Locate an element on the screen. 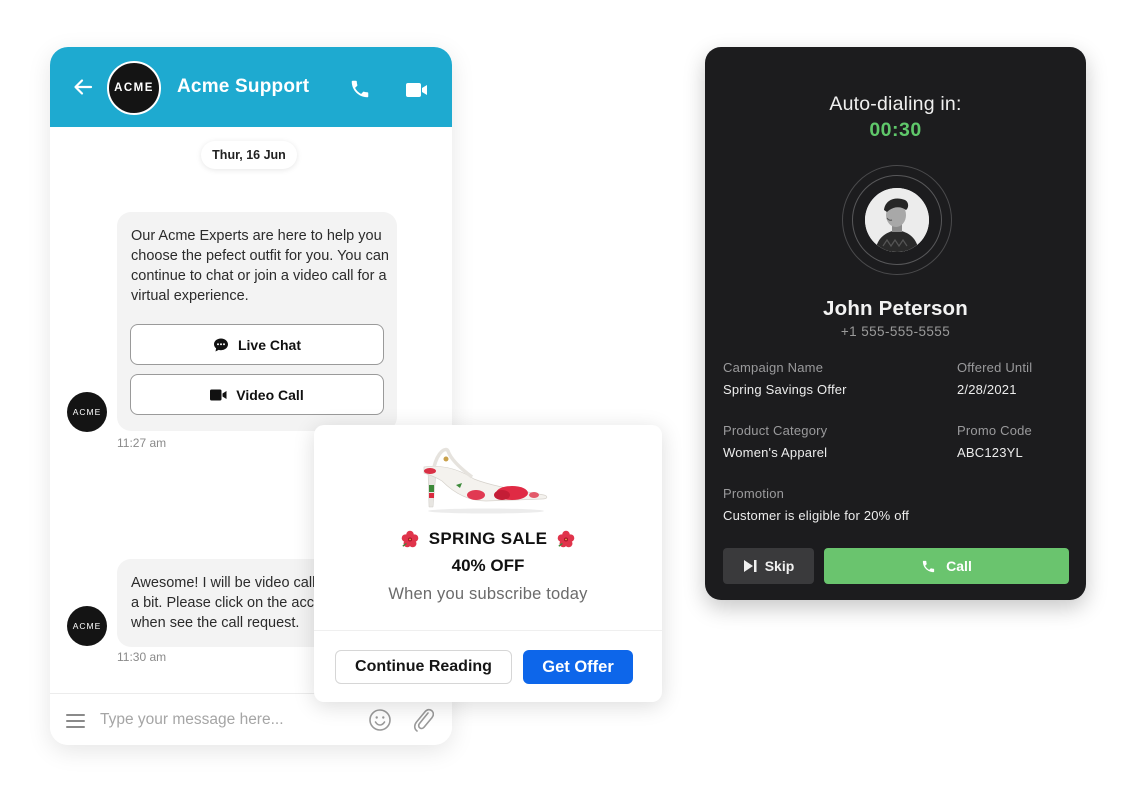 The width and height of the screenshot is (1136, 792). chat-bubble-icon is located at coordinates (220, 344).